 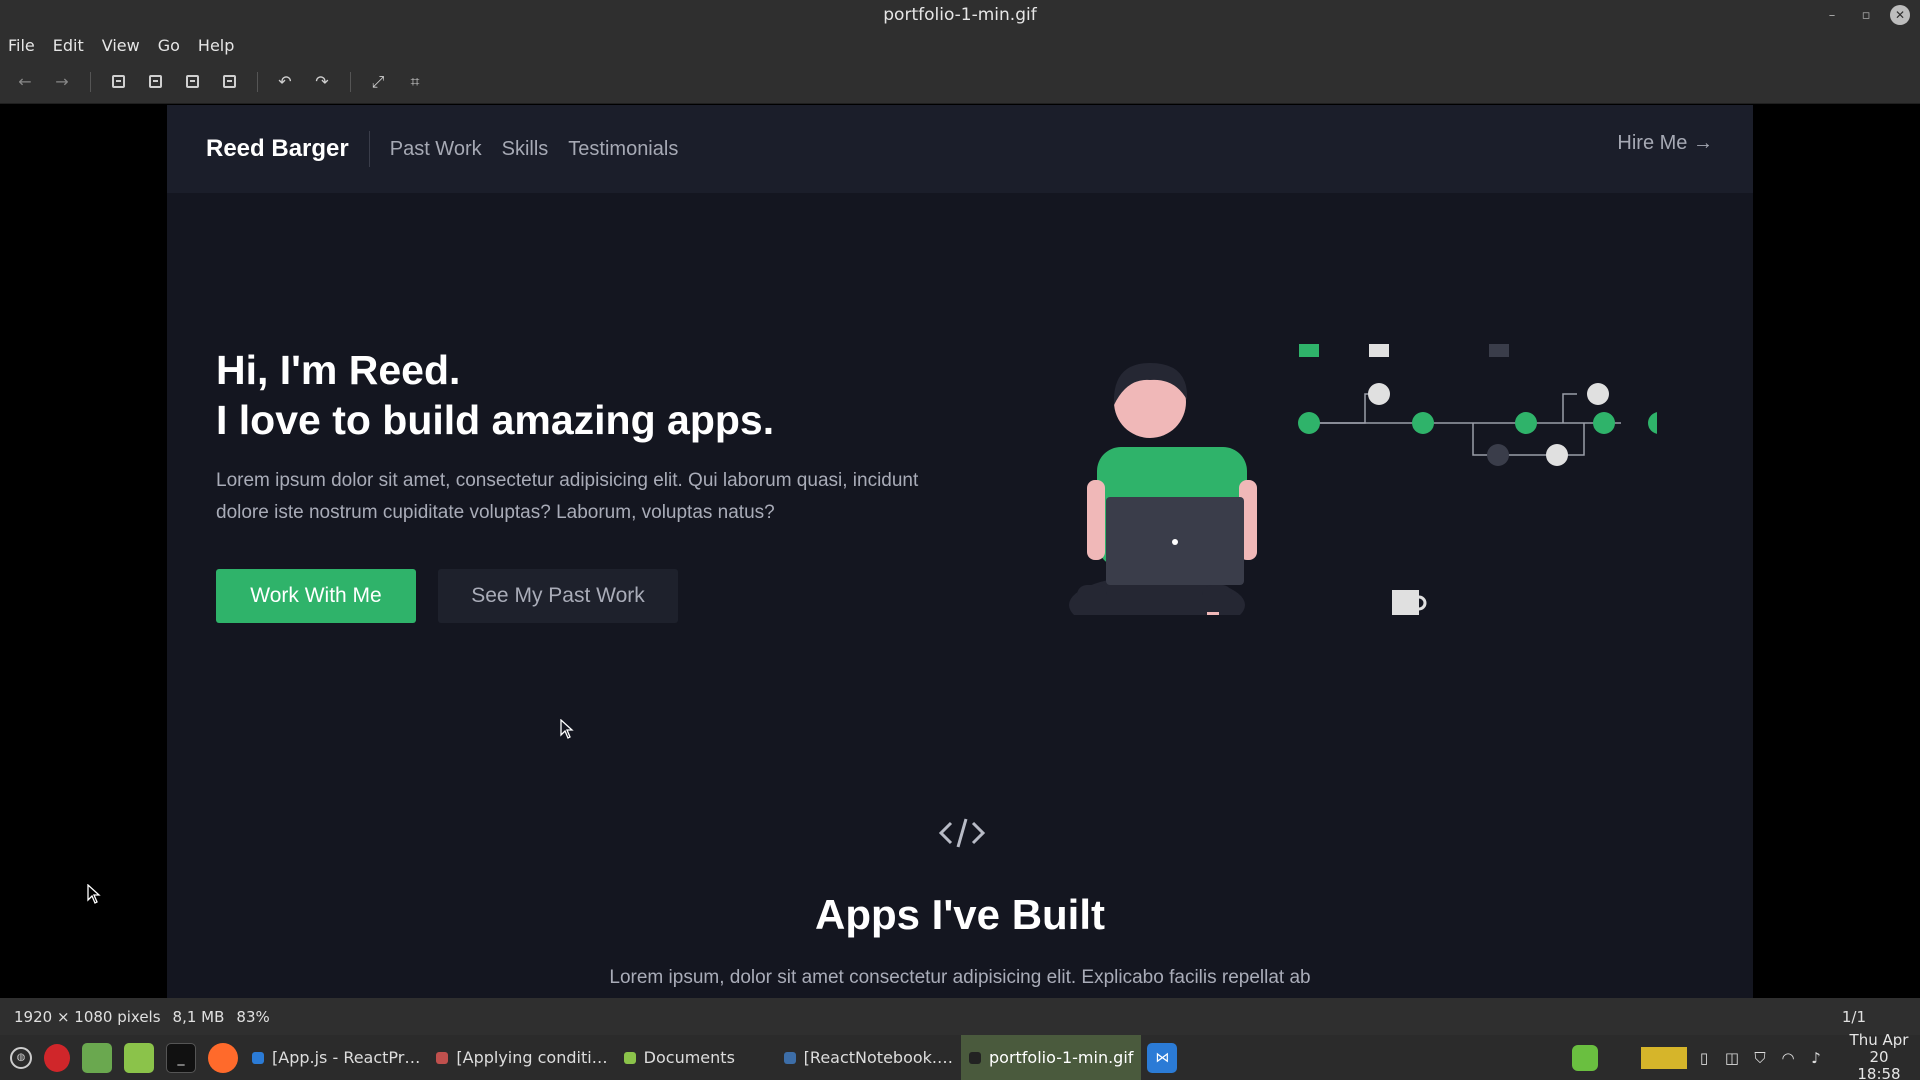 What do you see at coordinates (25, 82) in the screenshot?
I see `back-arrow-icon: ←` at bounding box center [25, 82].